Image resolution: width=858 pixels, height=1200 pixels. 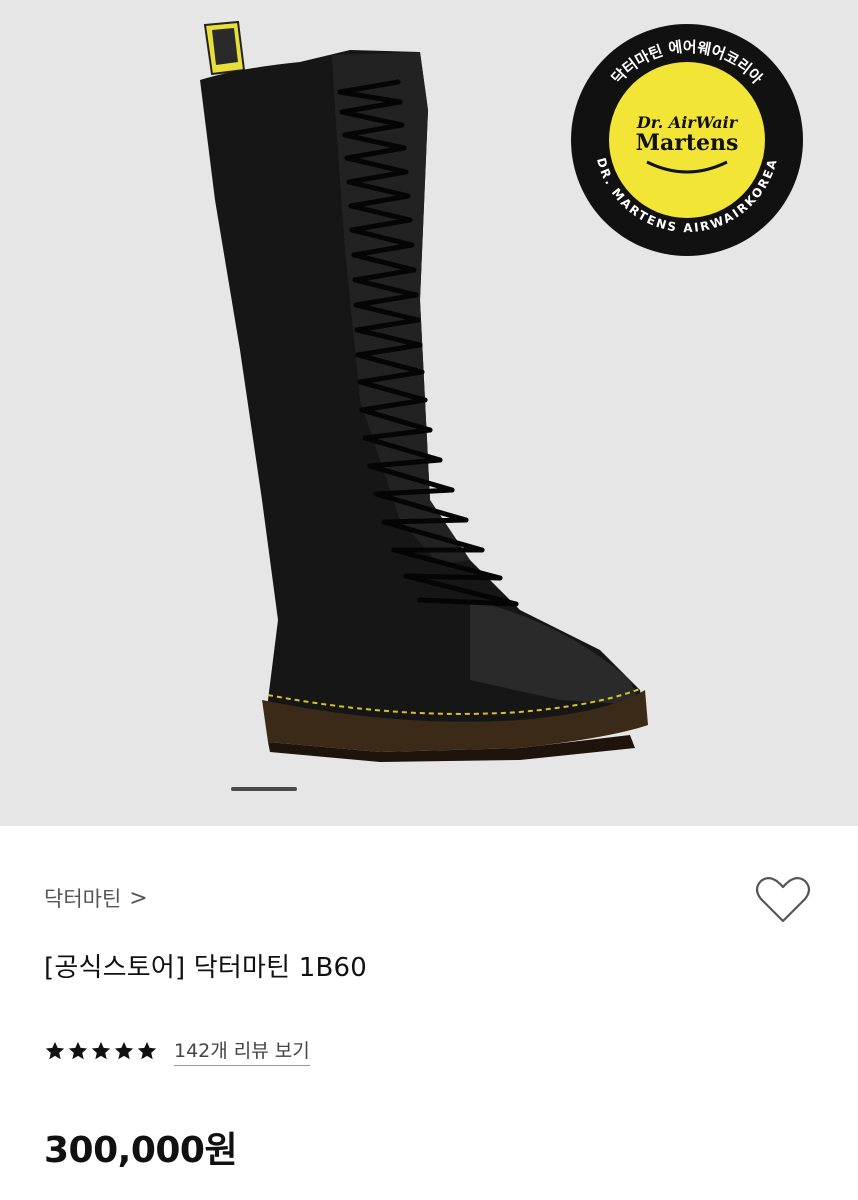 What do you see at coordinates (138, 898) in the screenshot?
I see `chevron-right-icon: >` at bounding box center [138, 898].